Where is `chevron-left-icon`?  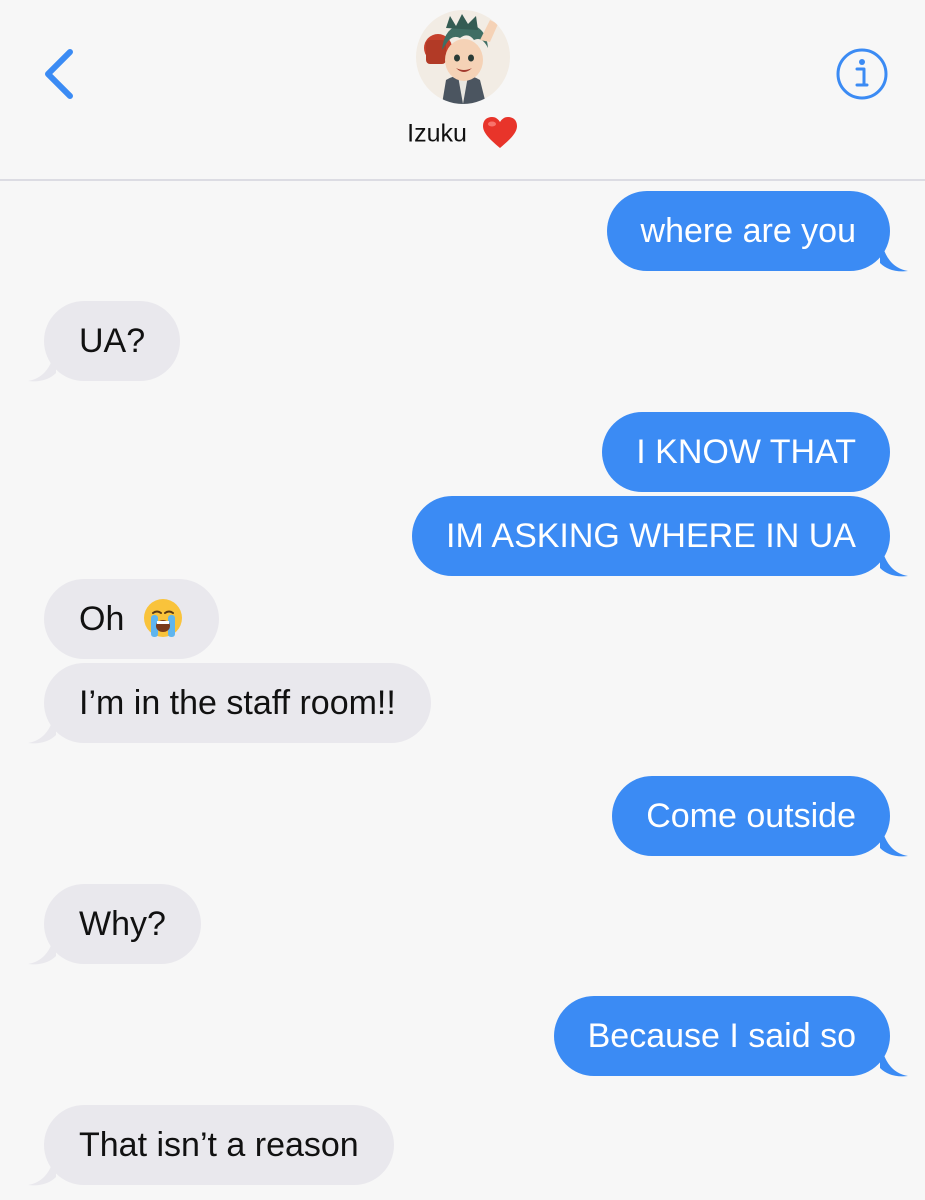 chevron-left-icon is located at coordinates (59, 74).